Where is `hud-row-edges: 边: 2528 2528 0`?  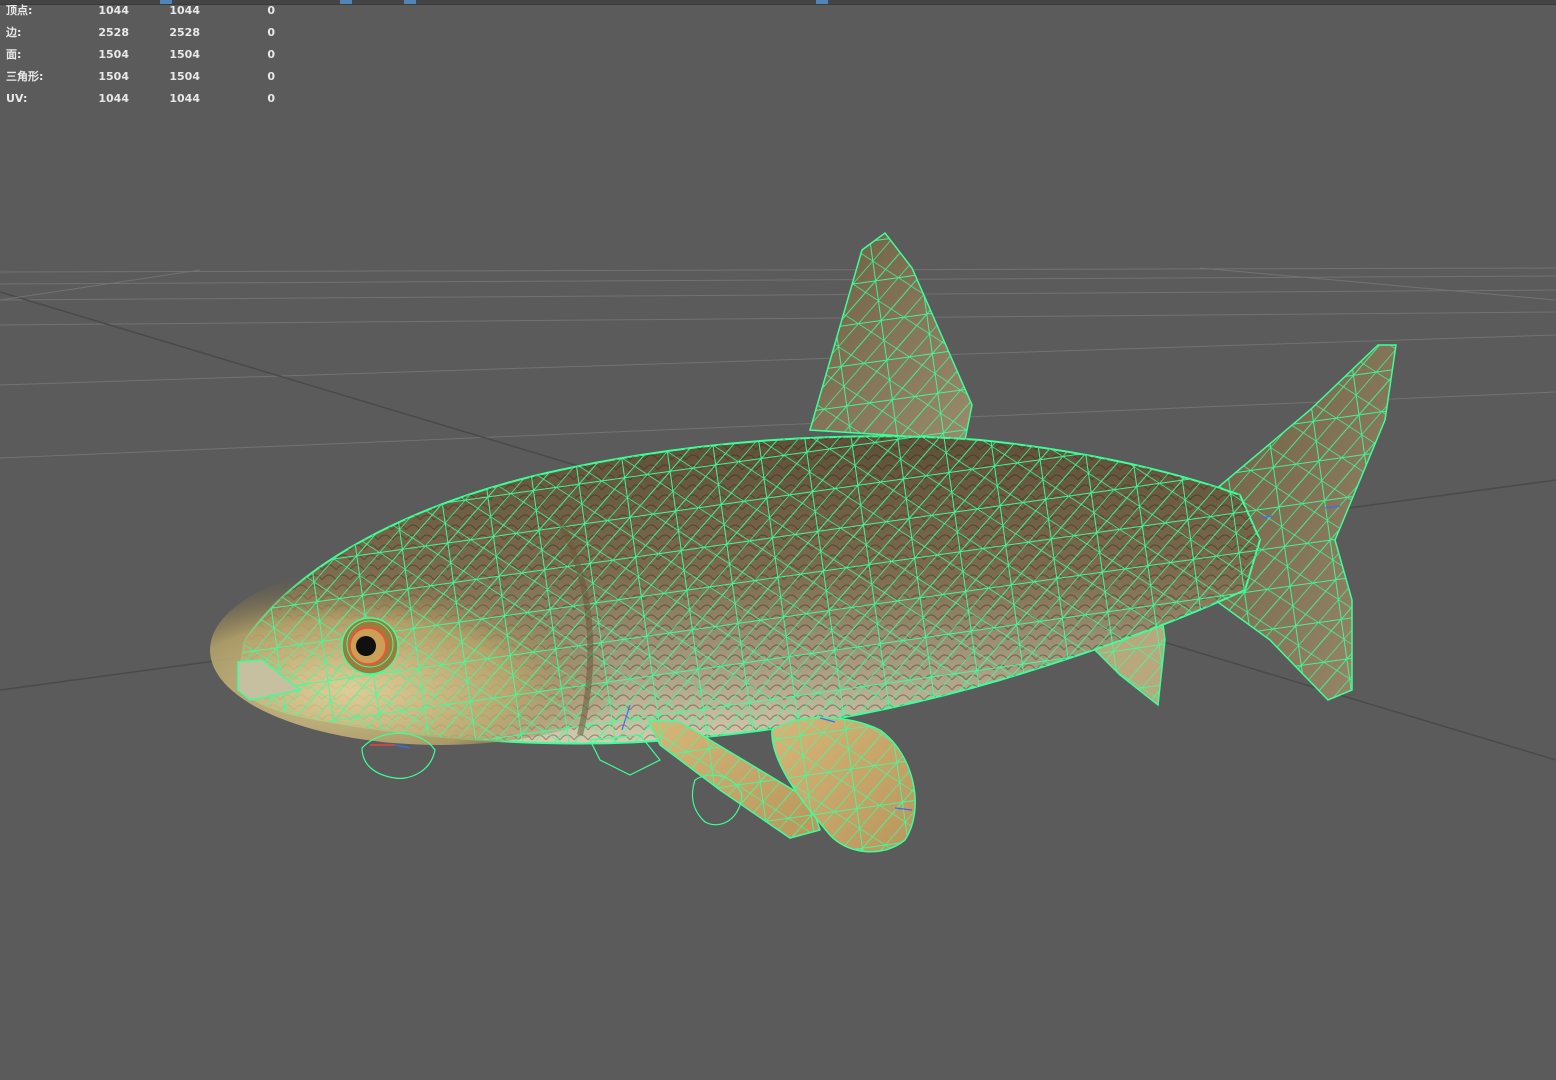 hud-row-edges: 边: 2528 2528 0 is located at coordinates (140, 36).